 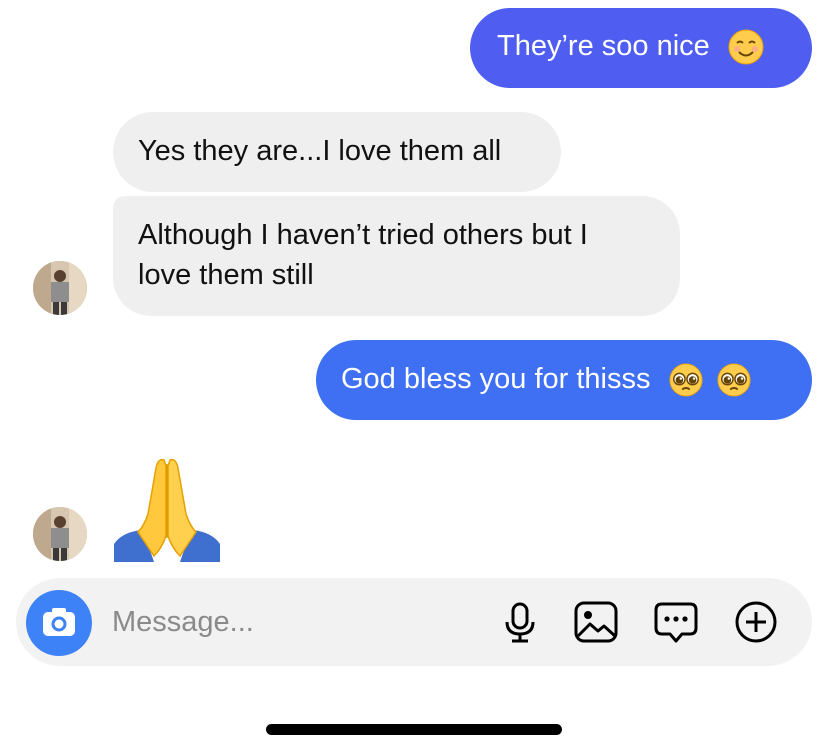 I want to click on message-text: They’re soo nice, so click(x=603, y=46).